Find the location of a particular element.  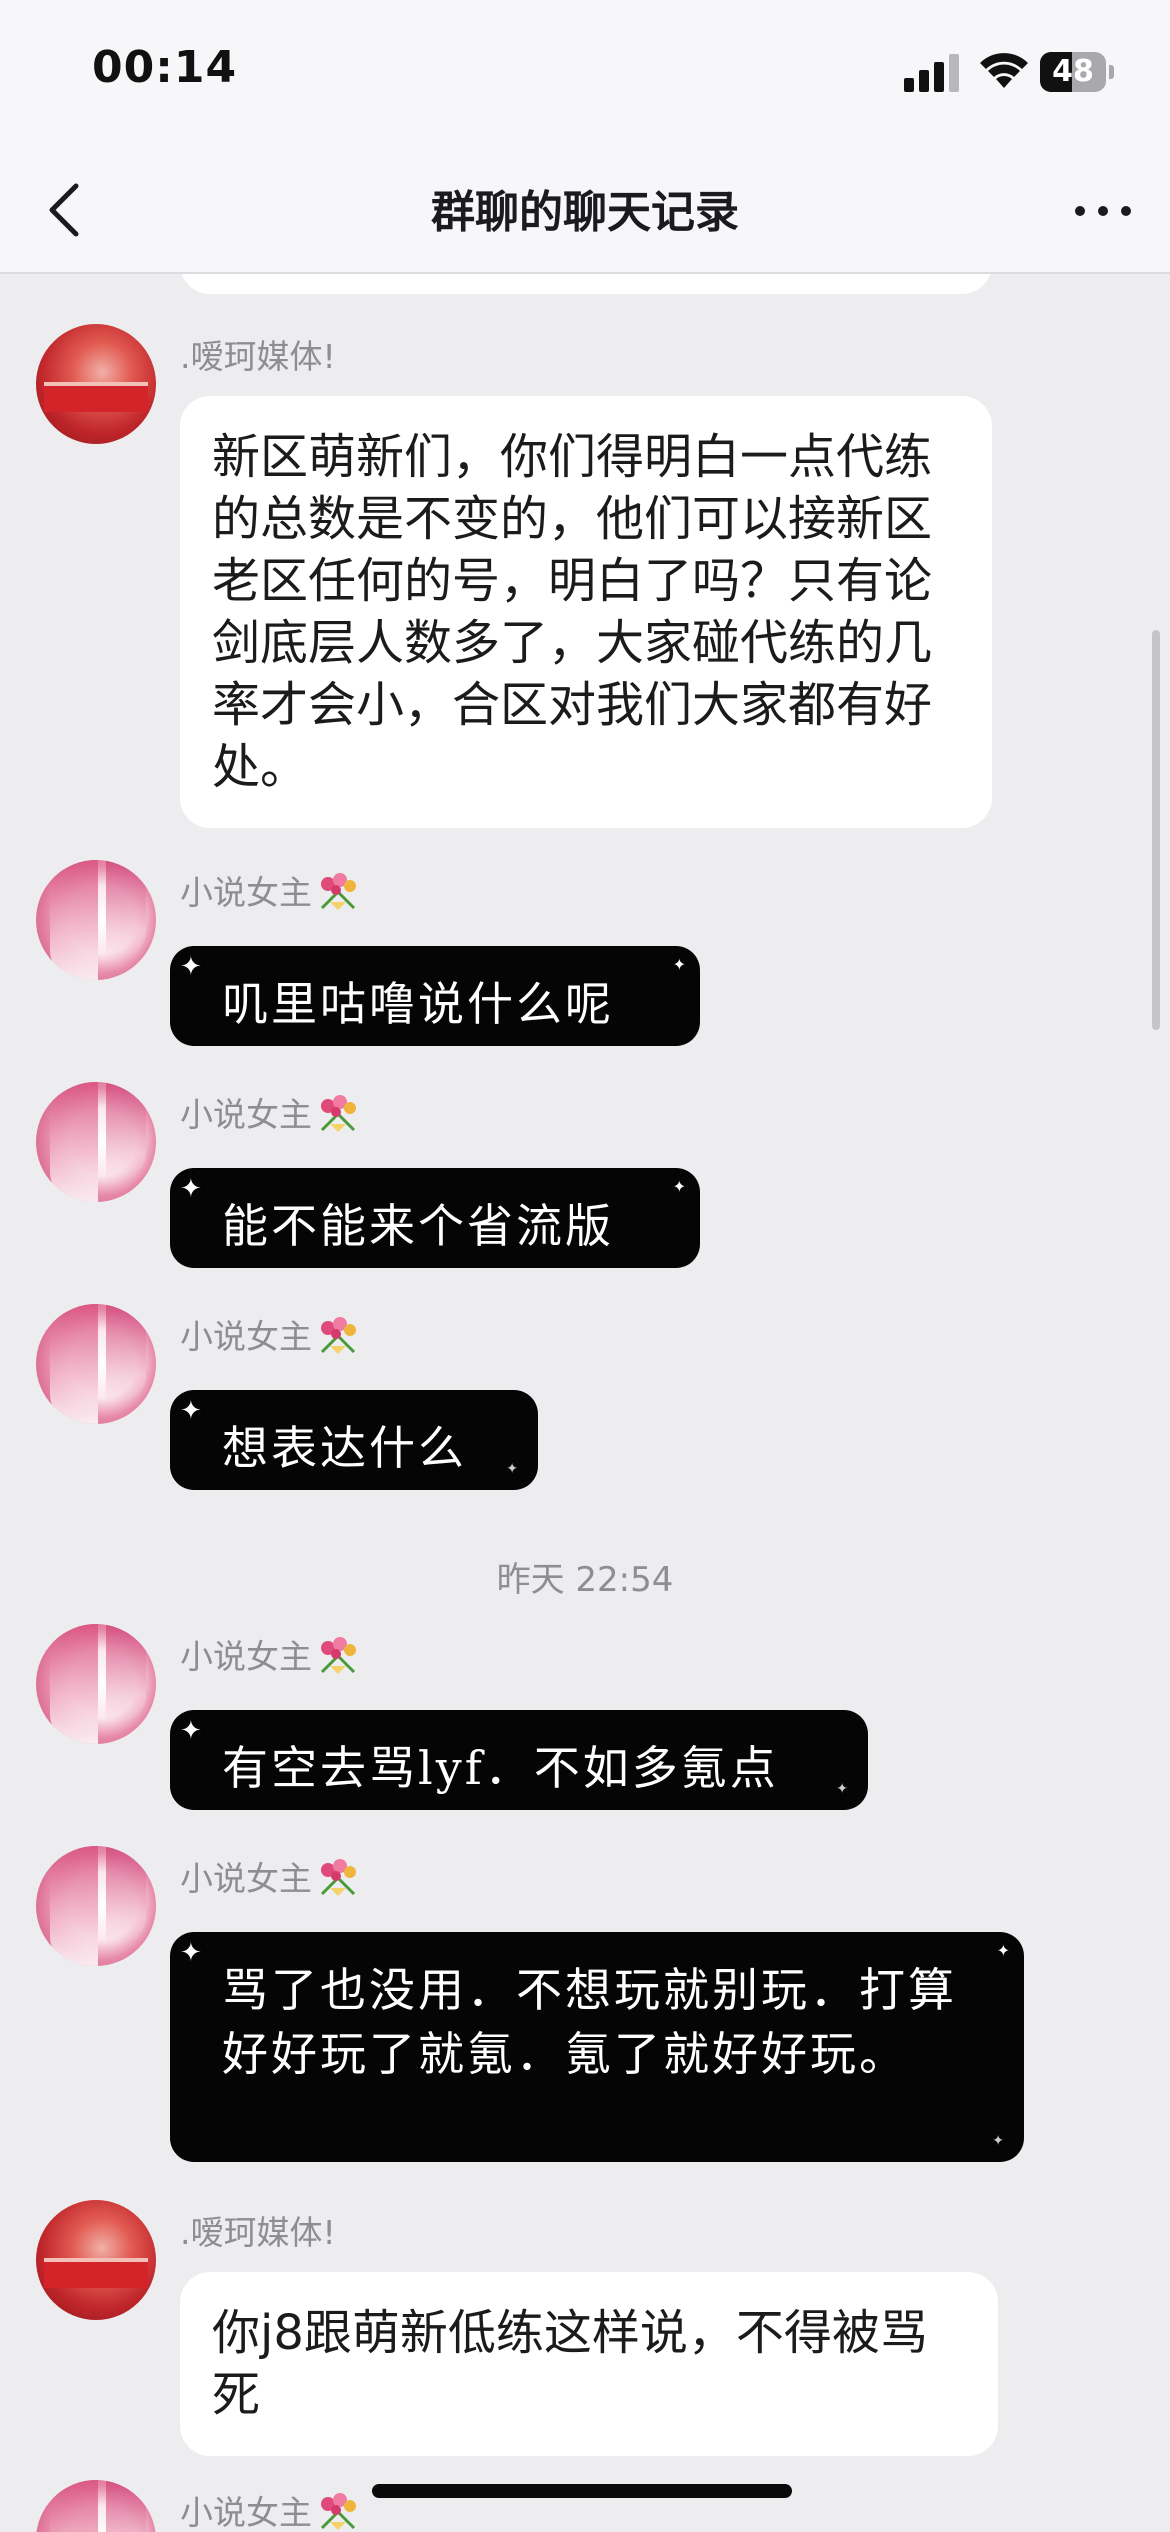

wifi-icon is located at coordinates (1004, 70).